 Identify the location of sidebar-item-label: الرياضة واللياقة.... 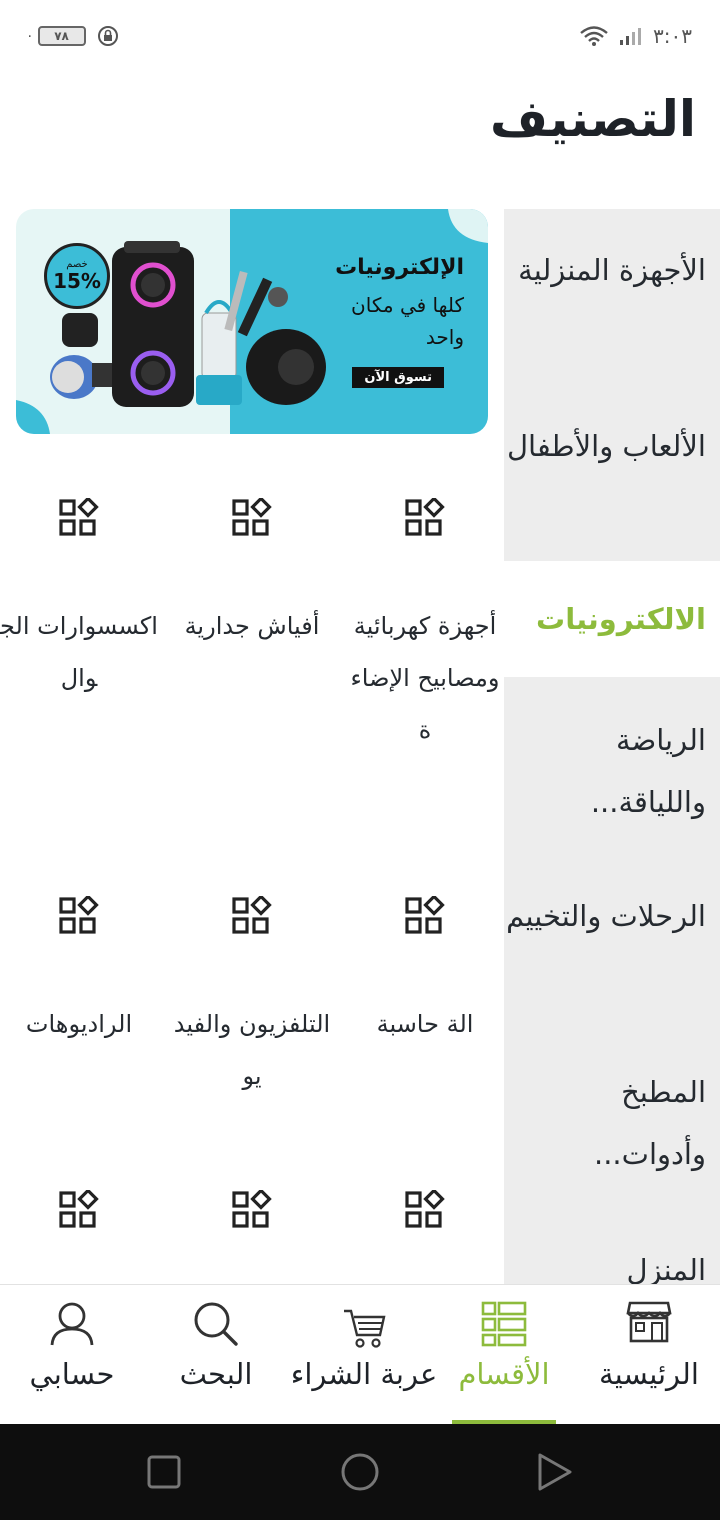
(648, 771).